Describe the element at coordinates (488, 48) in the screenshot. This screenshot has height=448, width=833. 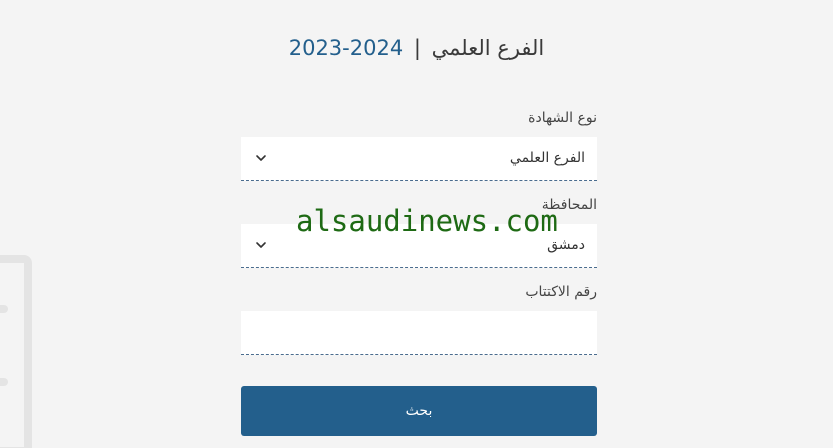
I see `title-text: الفرع العلمي` at that location.